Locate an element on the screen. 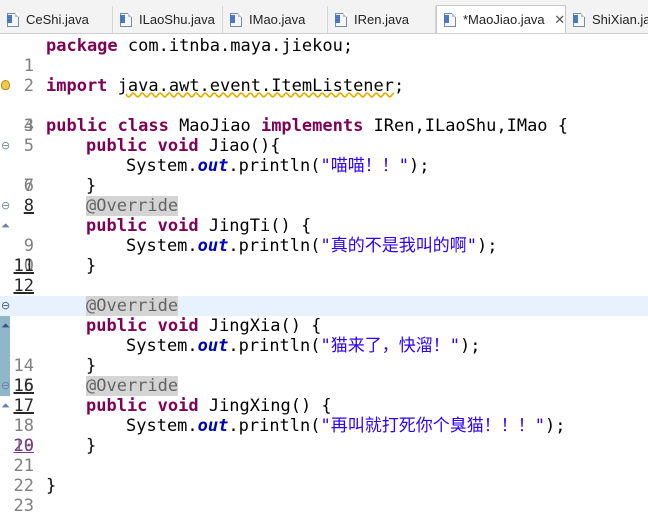  code-line: 4 is located at coordinates (324, 116).